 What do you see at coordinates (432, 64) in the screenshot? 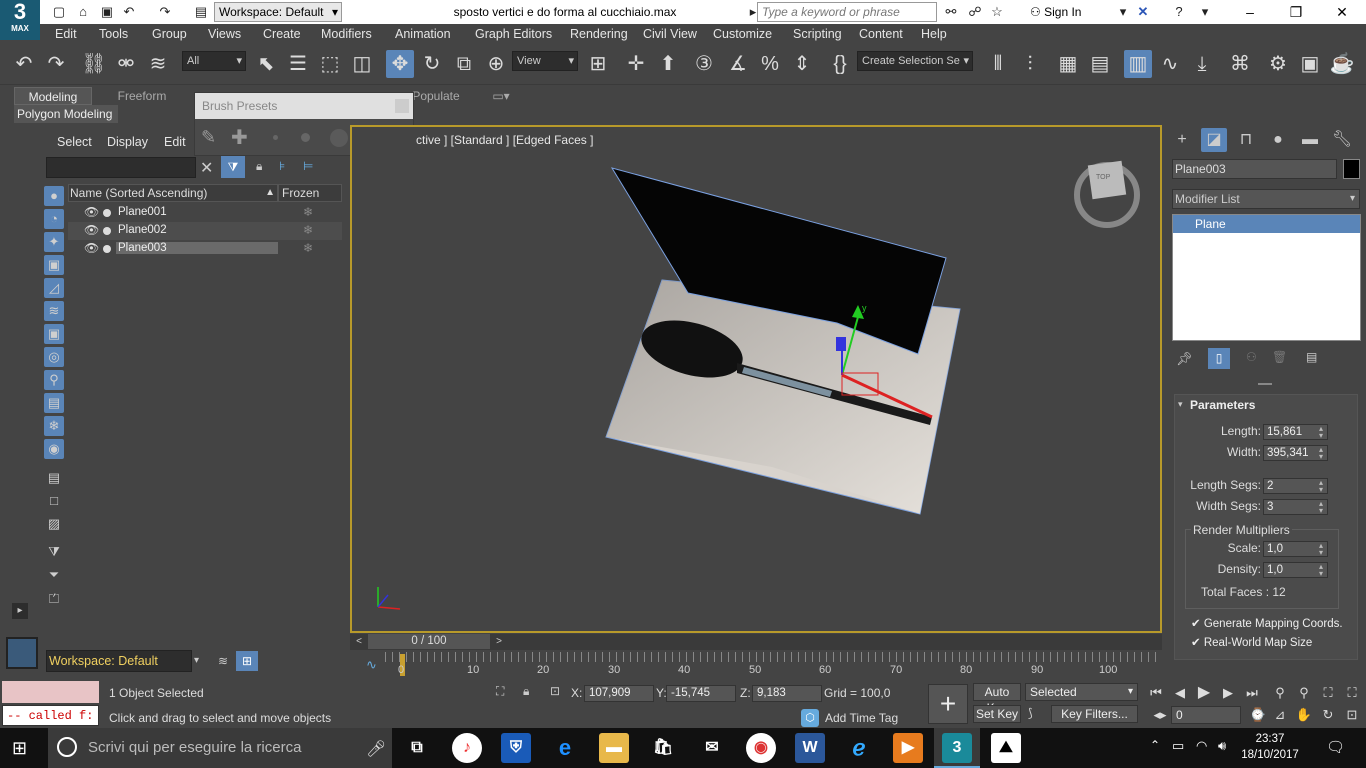
I see `select-and-rotate-icon: ↻` at bounding box center [432, 64].